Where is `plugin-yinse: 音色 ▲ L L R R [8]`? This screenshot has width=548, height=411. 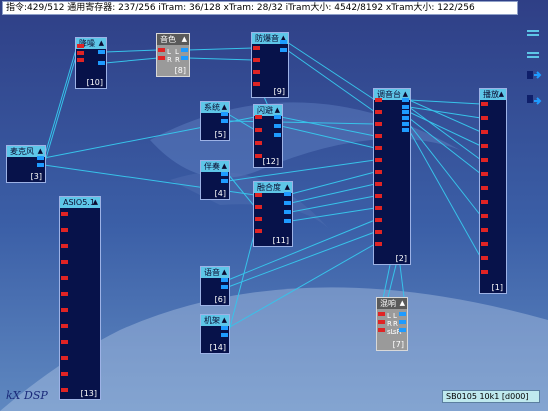 plugin-yinse: 音色 ▲ L L R R [8] is located at coordinates (173, 55).